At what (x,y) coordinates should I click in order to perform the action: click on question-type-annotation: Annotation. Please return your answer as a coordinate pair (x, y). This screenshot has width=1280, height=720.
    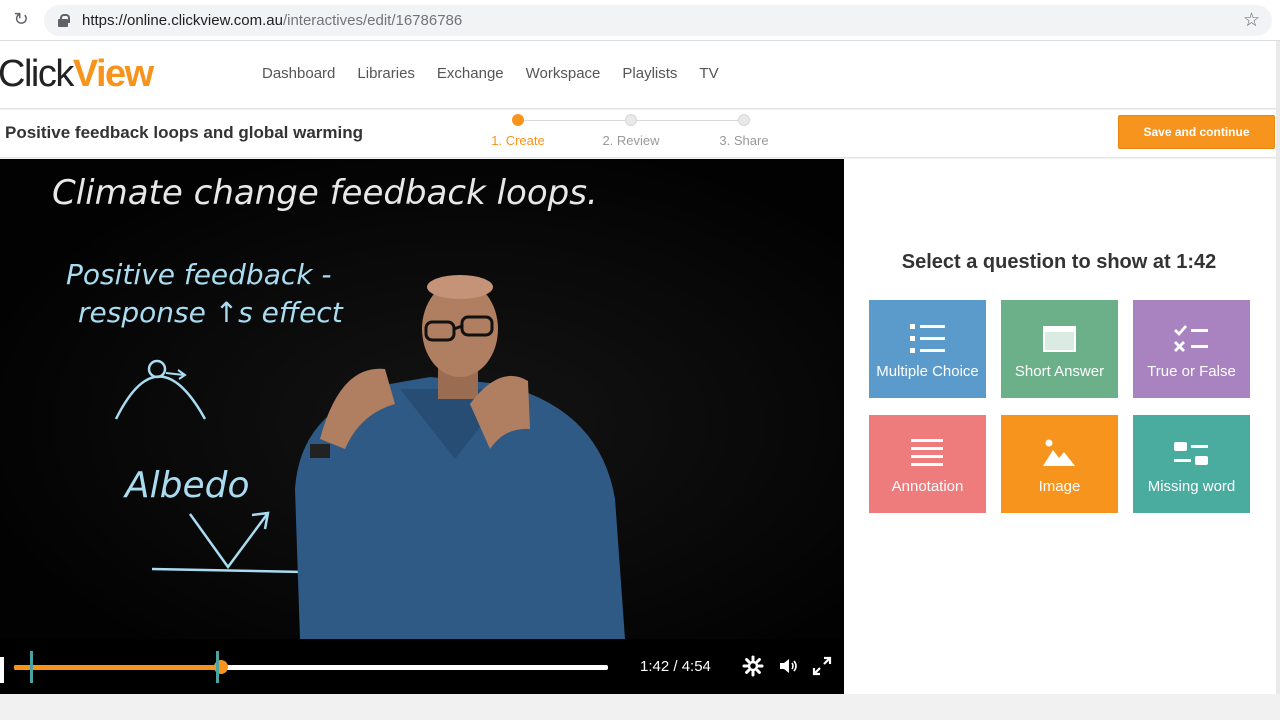
    Looking at the image, I should click on (927, 464).